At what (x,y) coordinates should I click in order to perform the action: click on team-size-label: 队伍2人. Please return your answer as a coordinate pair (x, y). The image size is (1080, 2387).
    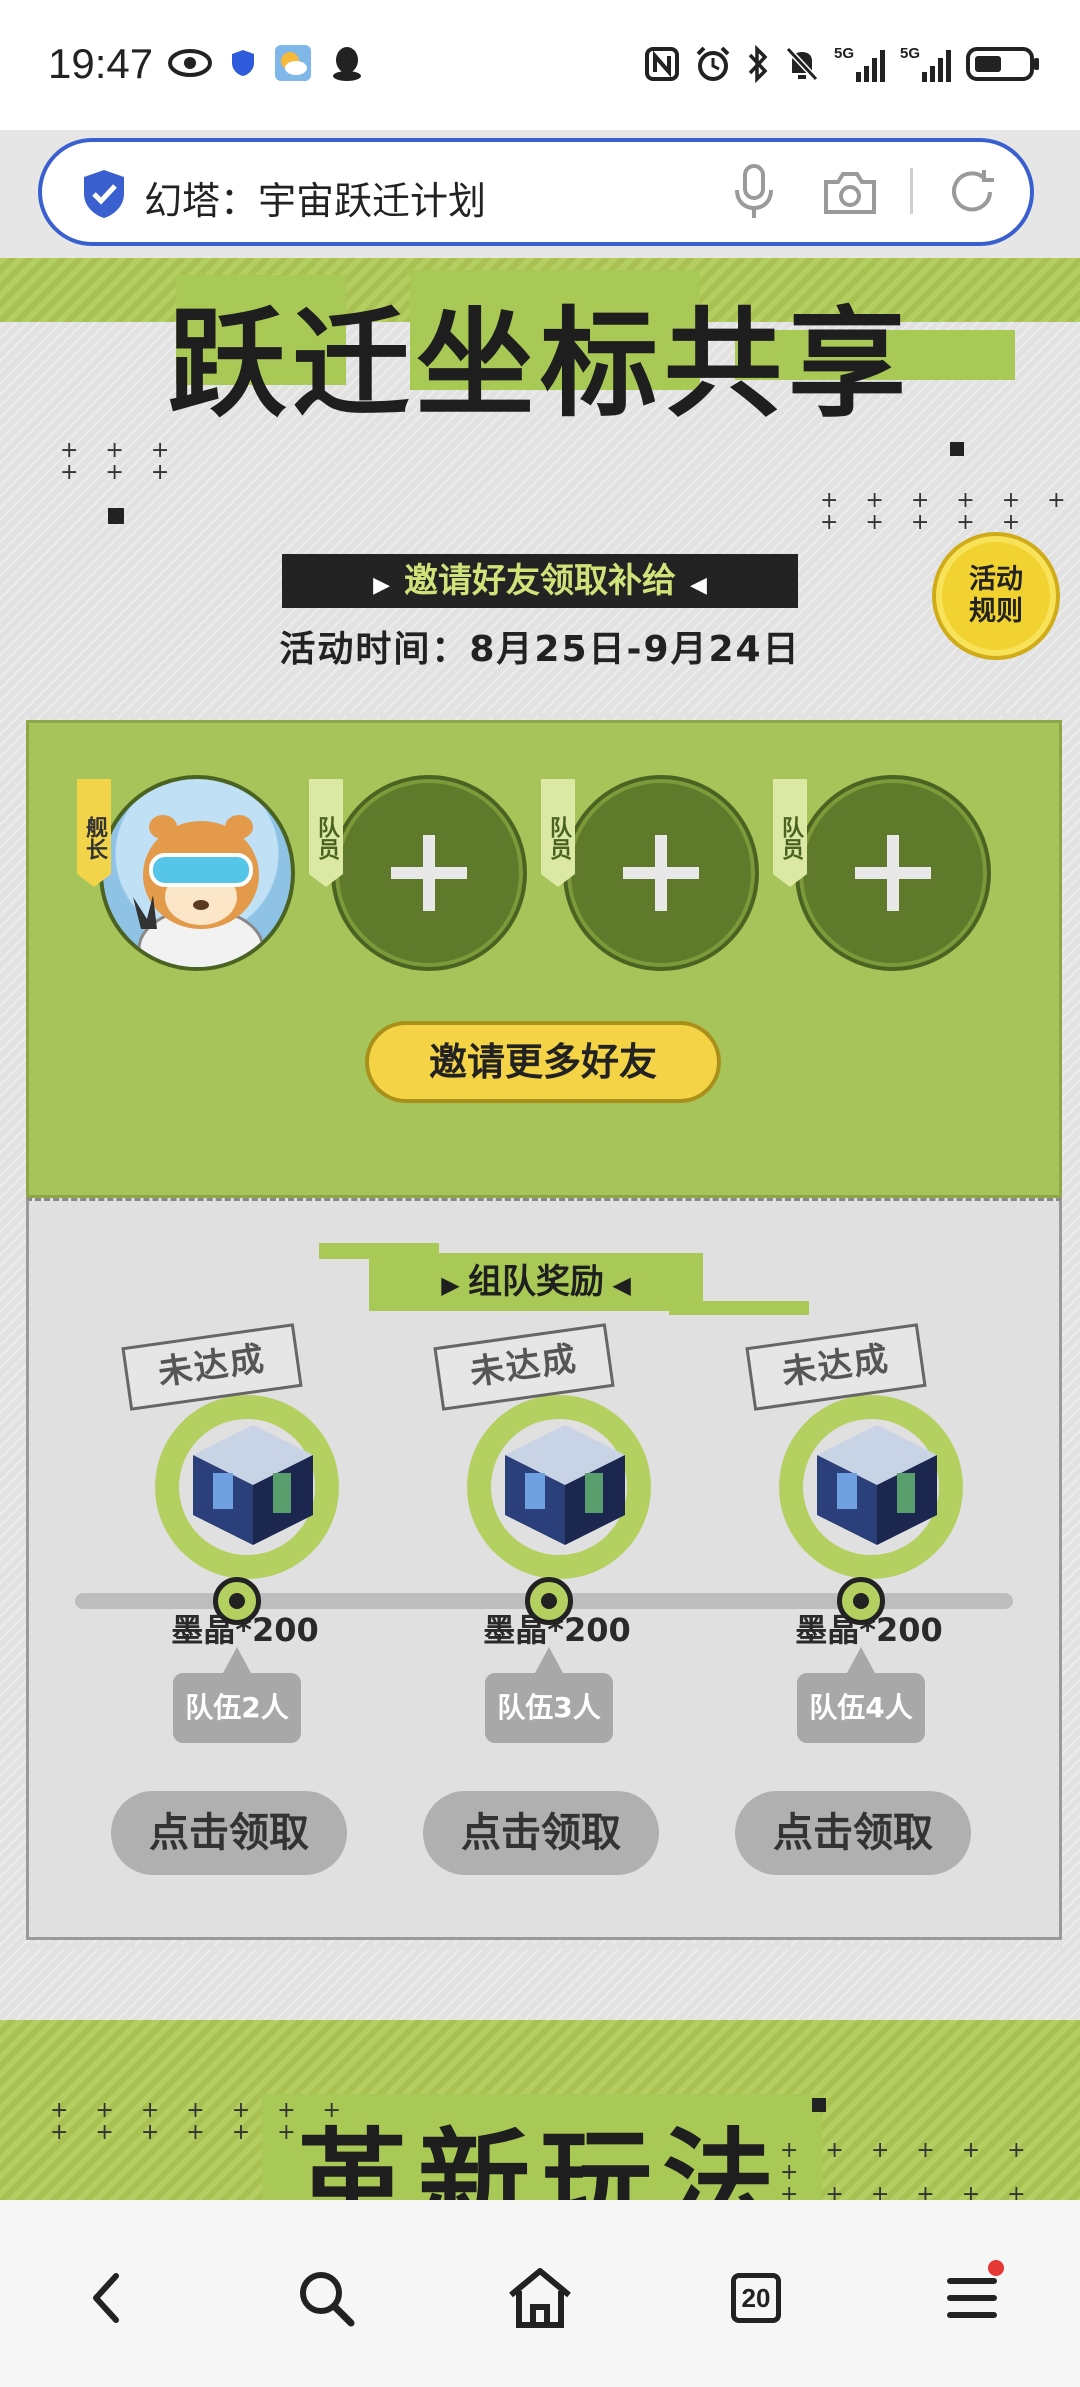
    Looking at the image, I should click on (237, 1695).